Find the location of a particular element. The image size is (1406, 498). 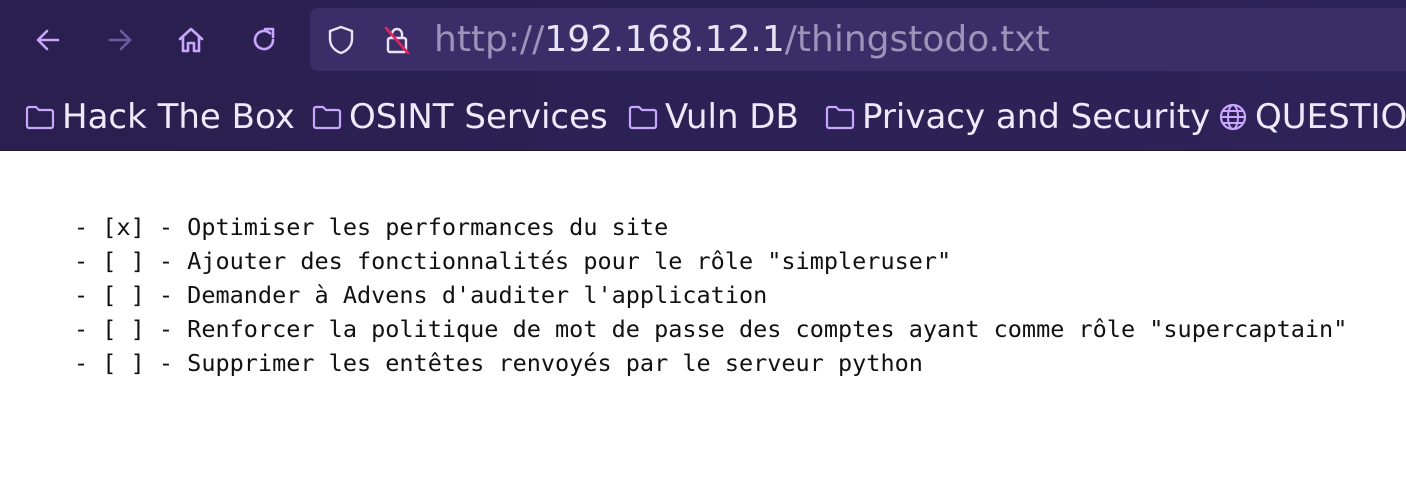

forward-arrow-icon is located at coordinates (120, 40).